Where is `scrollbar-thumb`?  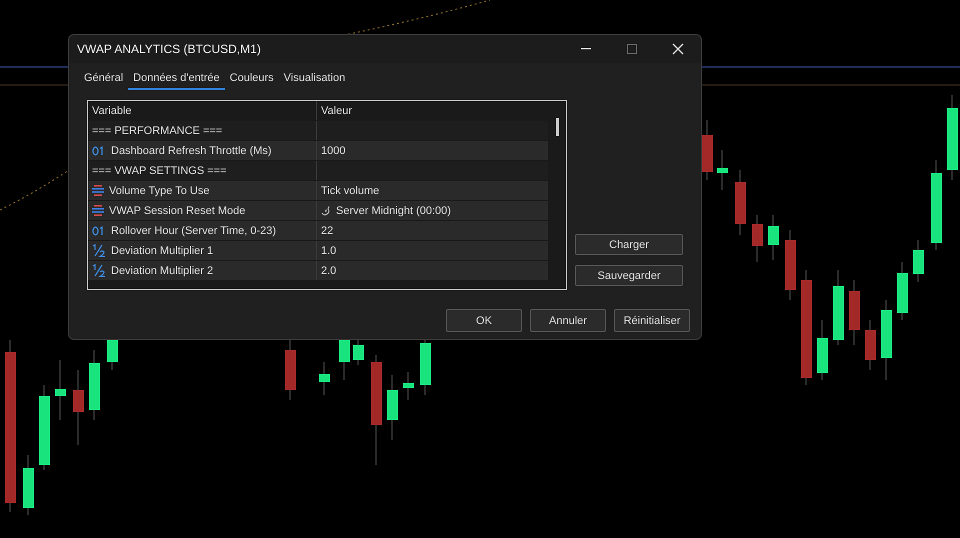
scrollbar-thumb is located at coordinates (557, 127).